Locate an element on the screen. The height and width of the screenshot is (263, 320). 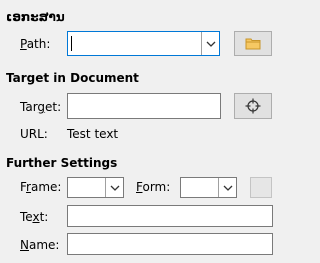
further-settings-title: Further Settings is located at coordinates (62, 163).